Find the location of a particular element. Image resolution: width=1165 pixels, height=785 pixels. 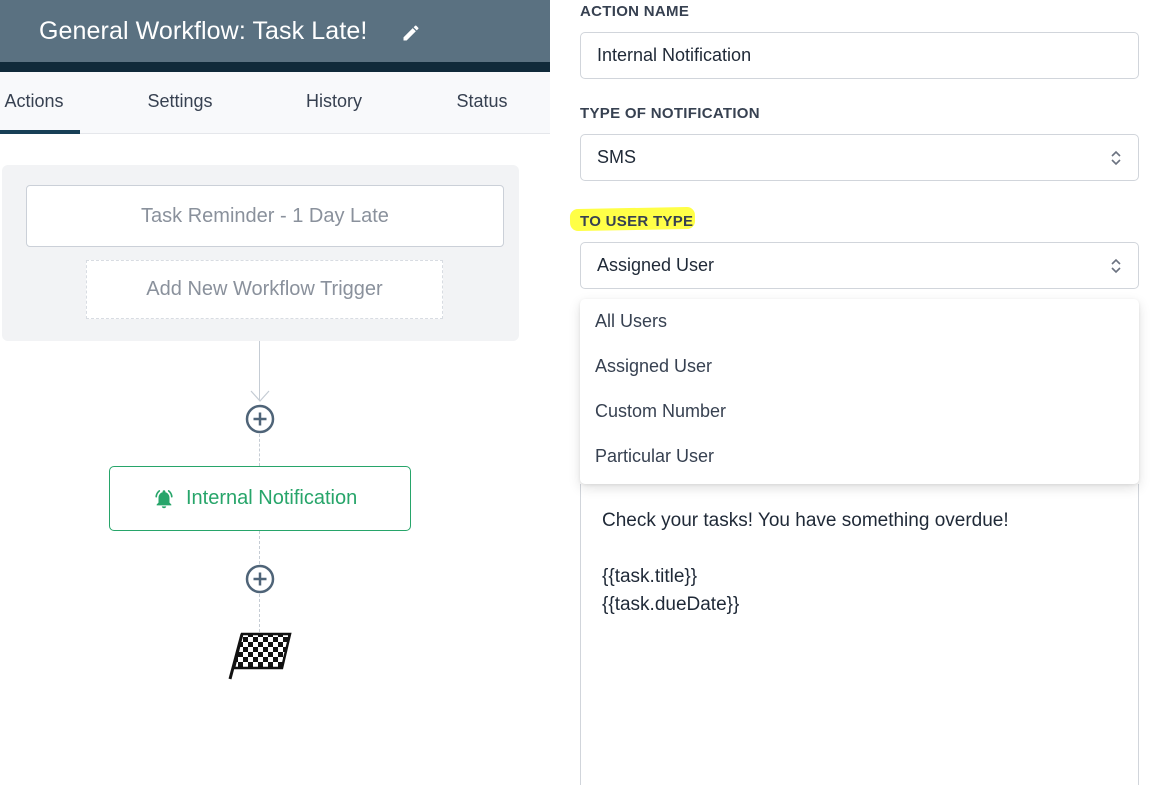

workflow-header-bar: General Workflow: Task Late! is located at coordinates (275, 31).